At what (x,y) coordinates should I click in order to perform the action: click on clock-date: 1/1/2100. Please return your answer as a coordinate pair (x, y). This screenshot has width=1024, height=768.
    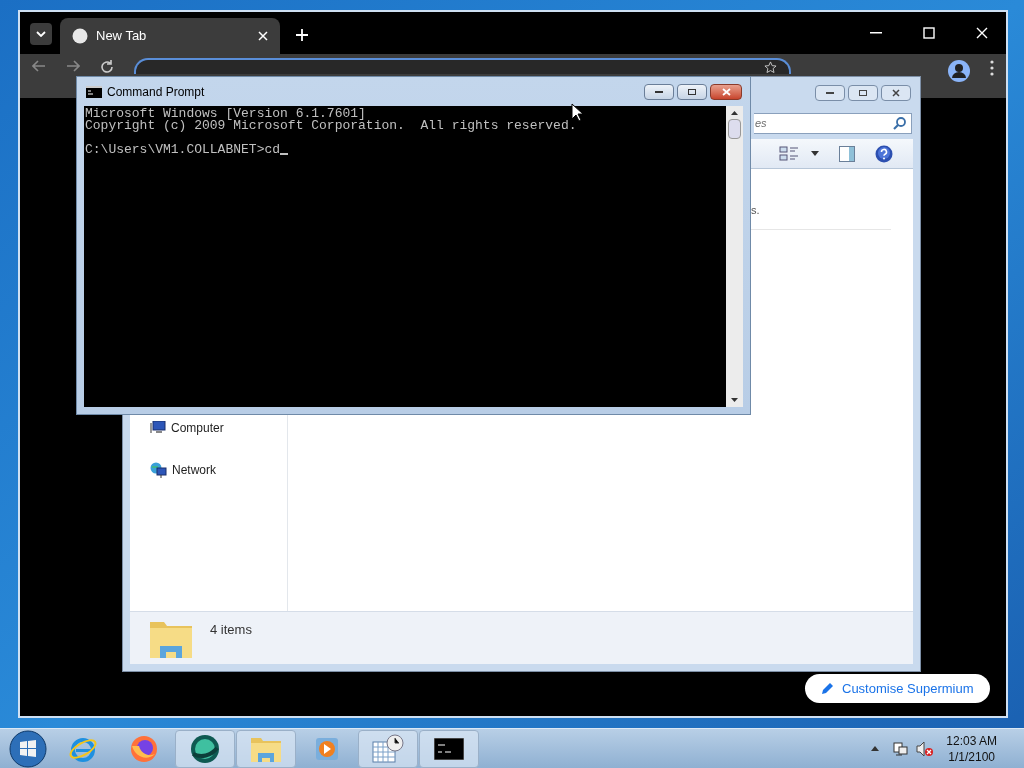
    Looking at the image, I should click on (971, 756).